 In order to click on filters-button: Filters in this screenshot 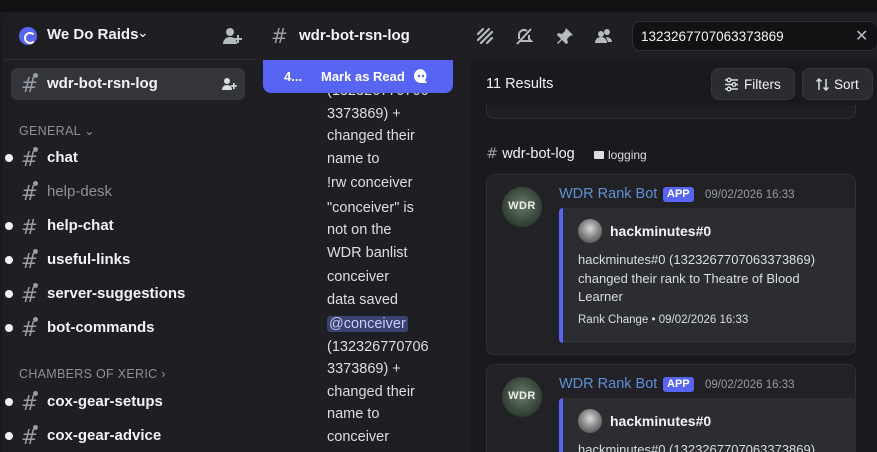, I will do `click(753, 84)`.